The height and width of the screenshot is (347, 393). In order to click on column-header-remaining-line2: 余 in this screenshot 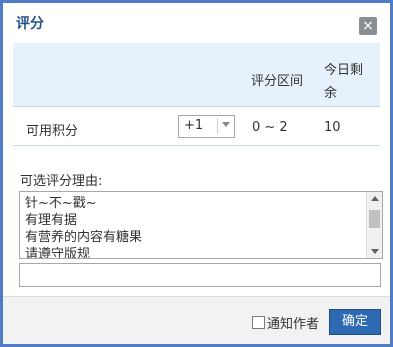, I will do `click(331, 93)`.